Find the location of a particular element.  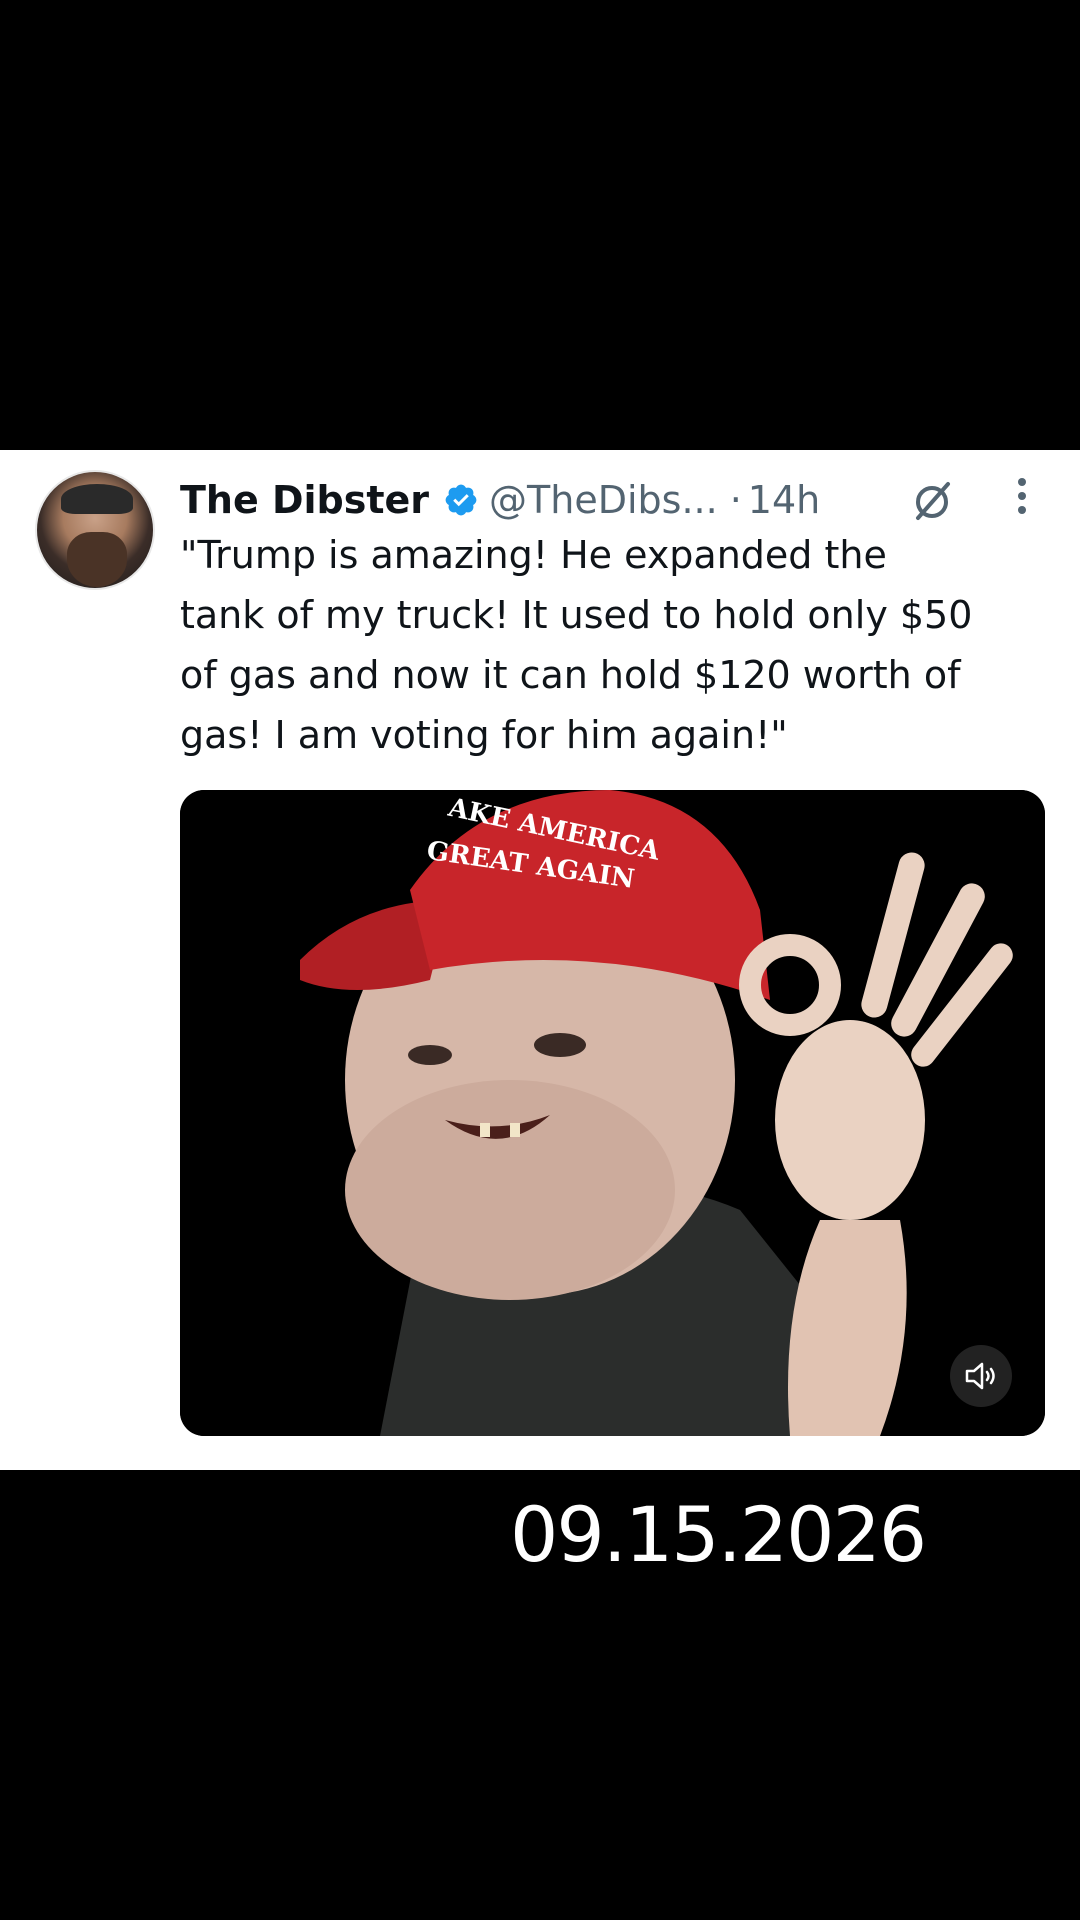

more-options-icon is located at coordinates (1022, 500).